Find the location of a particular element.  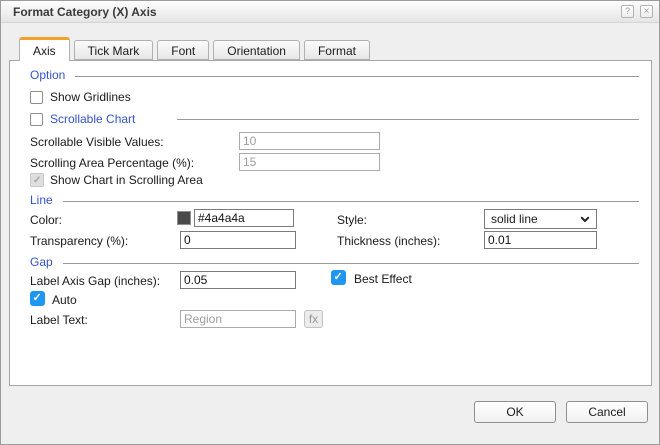

option-section-title: Option is located at coordinates (48, 75).